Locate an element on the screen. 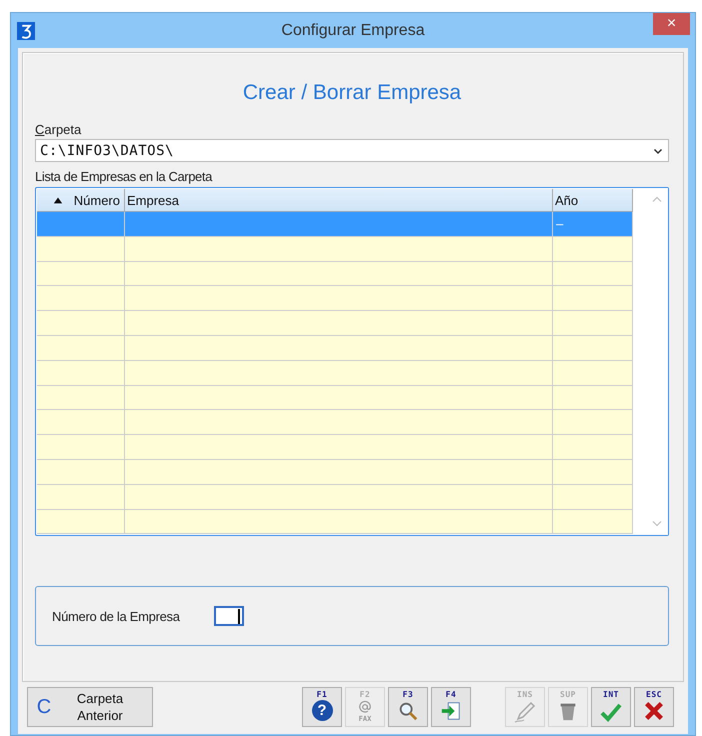  function-key-button: INT is located at coordinates (611, 707).